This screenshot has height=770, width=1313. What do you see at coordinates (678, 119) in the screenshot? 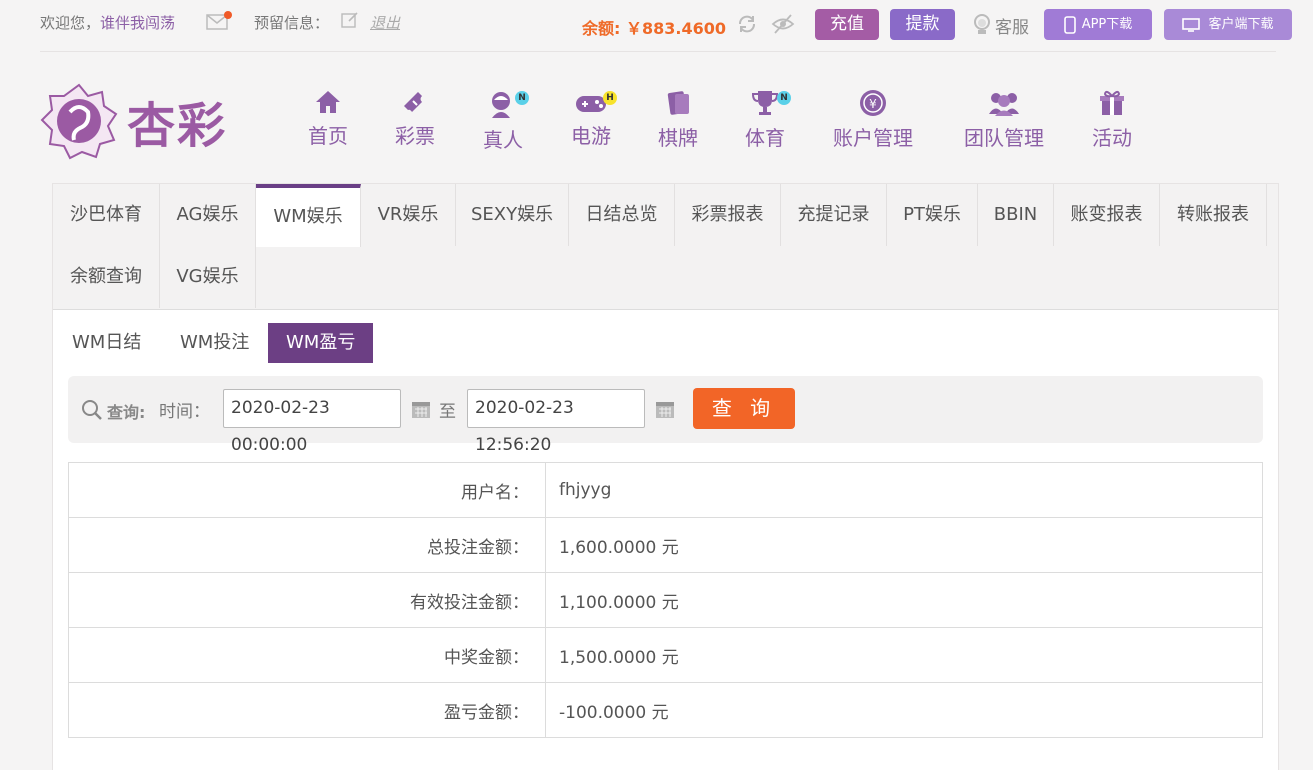
I see `nav-cards: 棋牌` at bounding box center [678, 119].